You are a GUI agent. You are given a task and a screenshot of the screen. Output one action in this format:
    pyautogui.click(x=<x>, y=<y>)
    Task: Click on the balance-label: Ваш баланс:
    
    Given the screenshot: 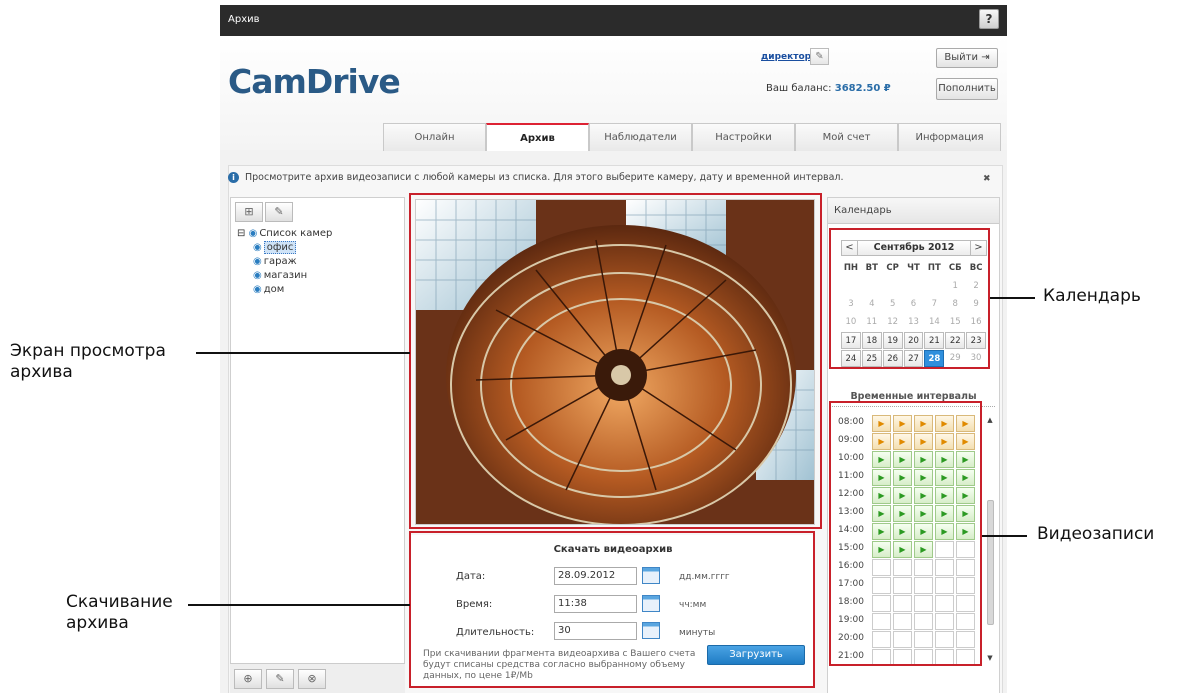 What is the action you would take?
    pyautogui.click(x=799, y=88)
    